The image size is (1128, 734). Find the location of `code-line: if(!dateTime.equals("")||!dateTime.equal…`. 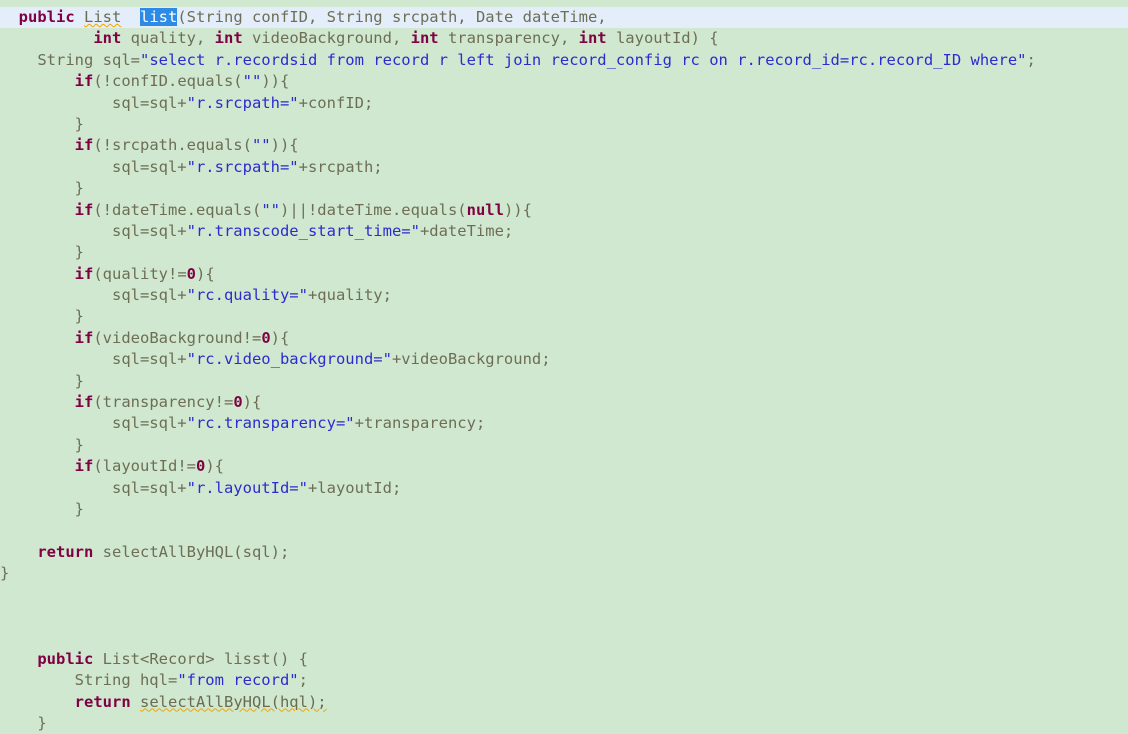

code-line: if(!dateTime.equals("")||!dateTime.equal… is located at coordinates (564, 210).